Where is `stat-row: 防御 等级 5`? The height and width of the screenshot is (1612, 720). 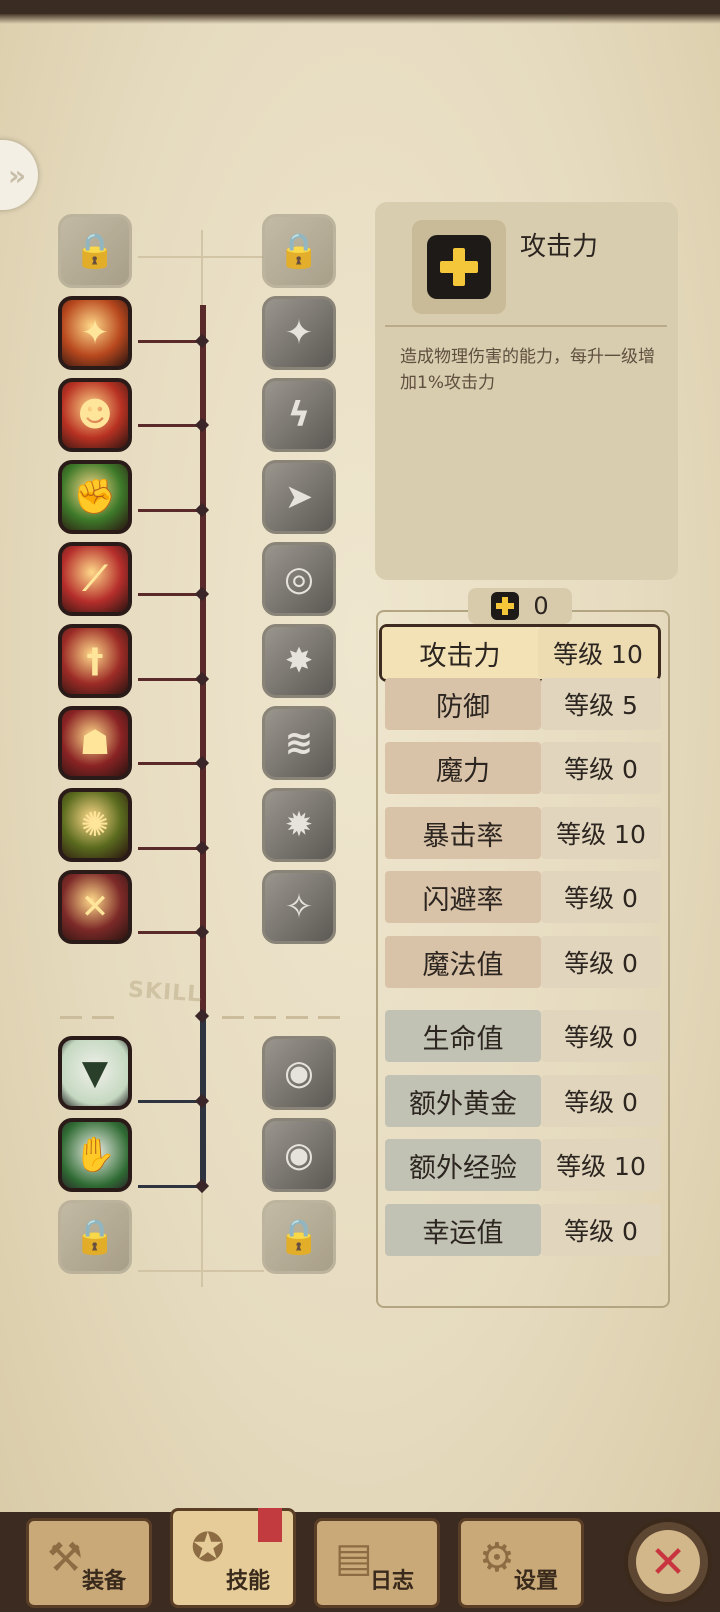
stat-row: 防御 等级 5 is located at coordinates (523, 704).